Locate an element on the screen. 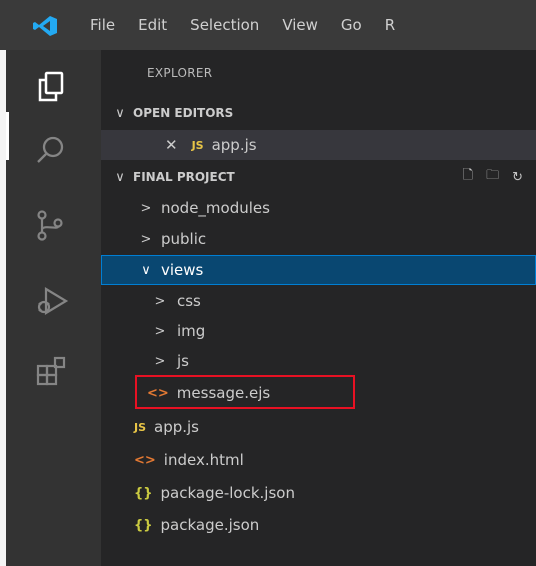 This screenshot has height=566, width=536. tree-item-label: js is located at coordinates (183, 361).